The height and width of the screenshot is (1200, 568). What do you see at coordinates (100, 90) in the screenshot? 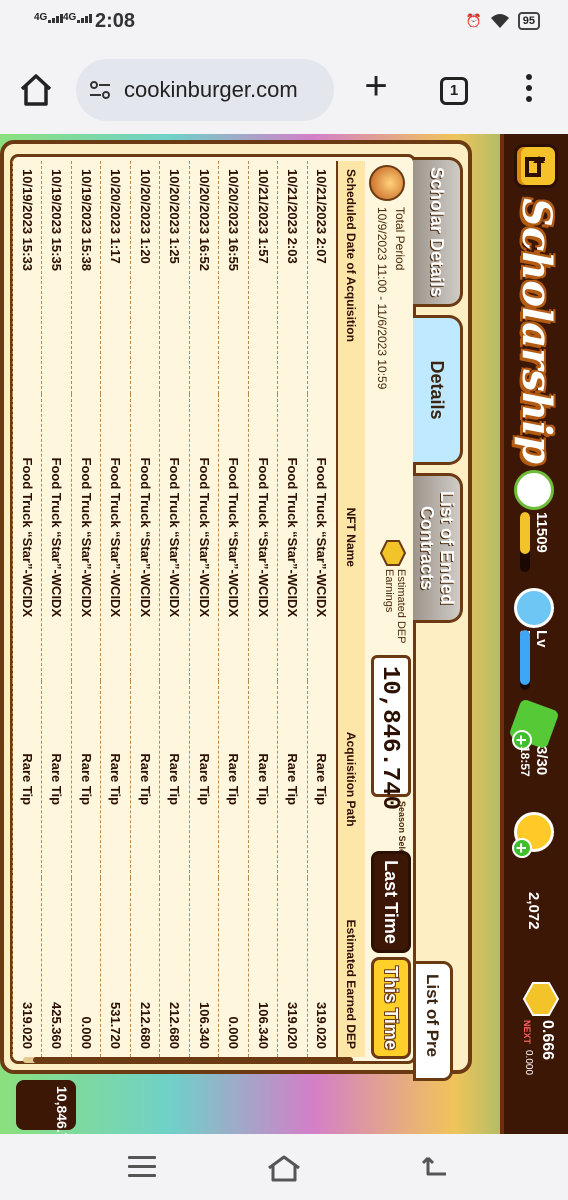
I see `site-settings-icon` at bounding box center [100, 90].